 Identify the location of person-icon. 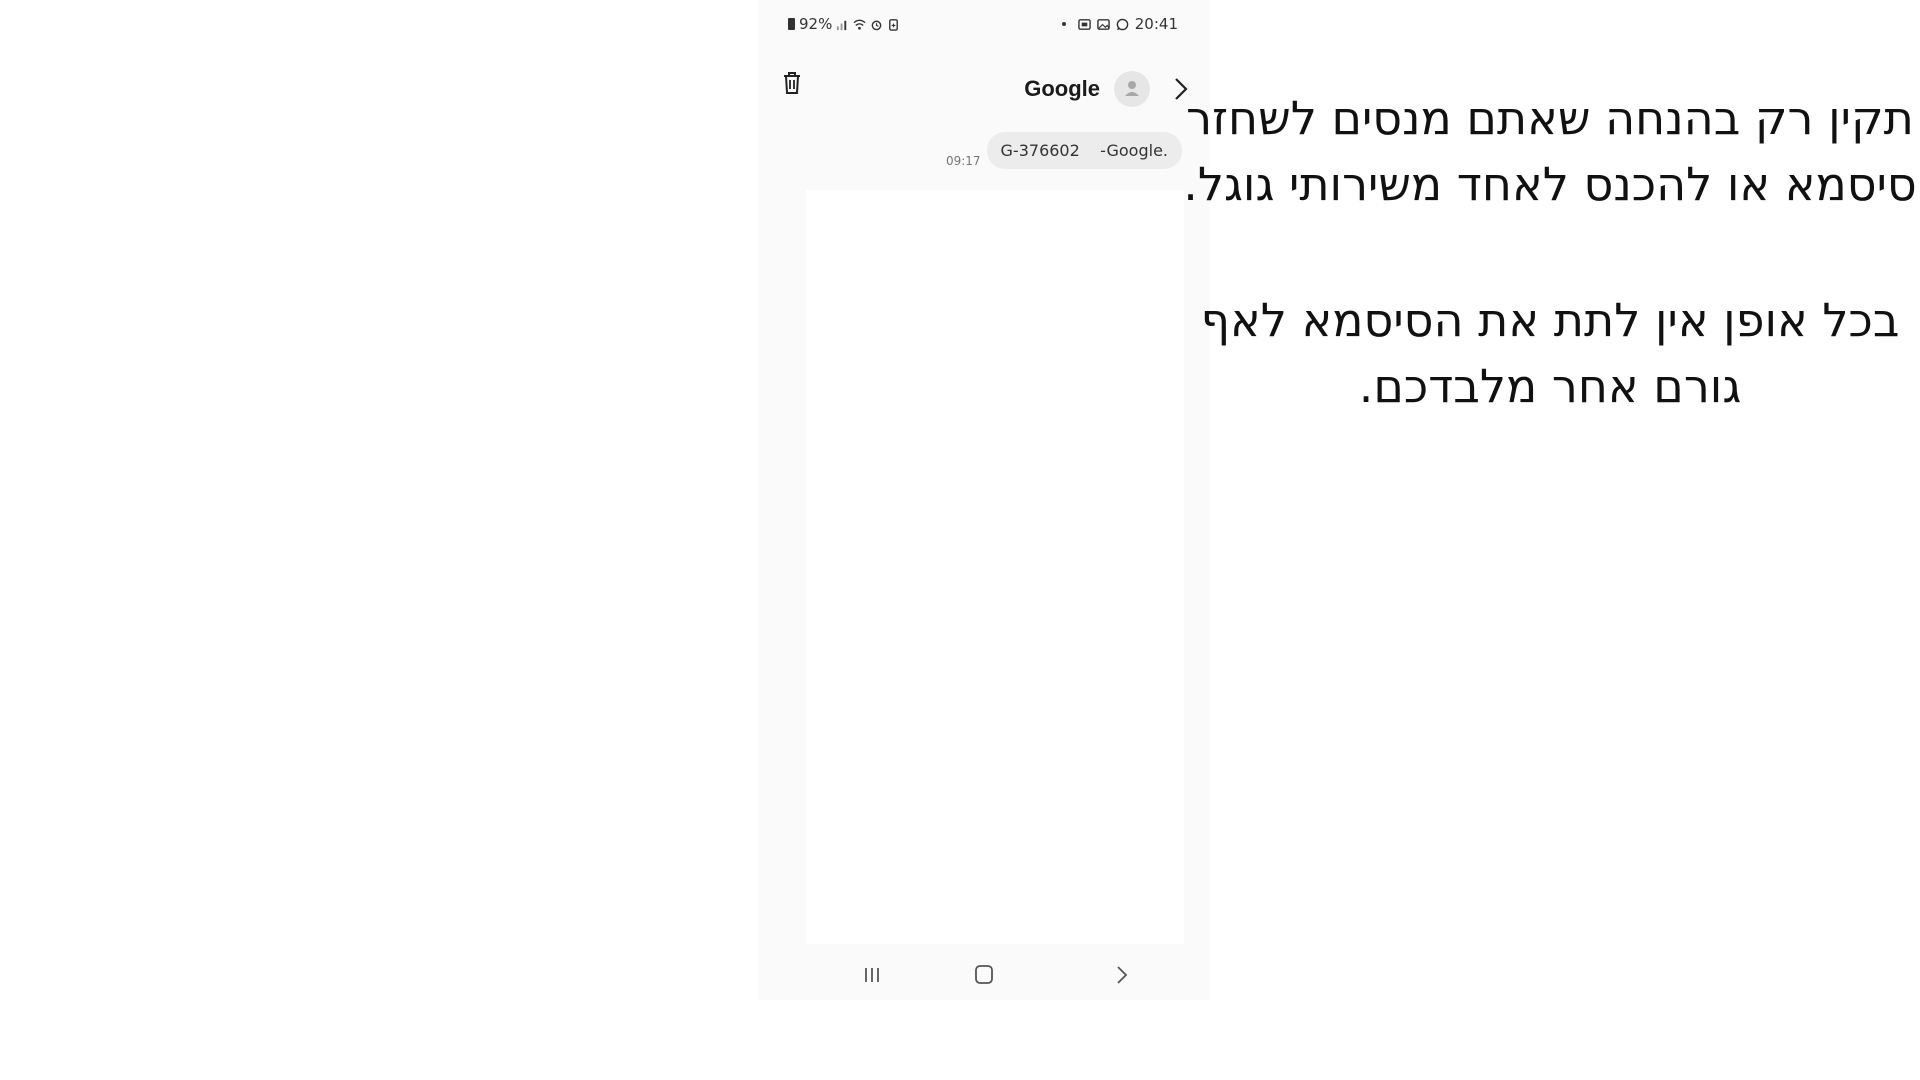
(1132, 88).